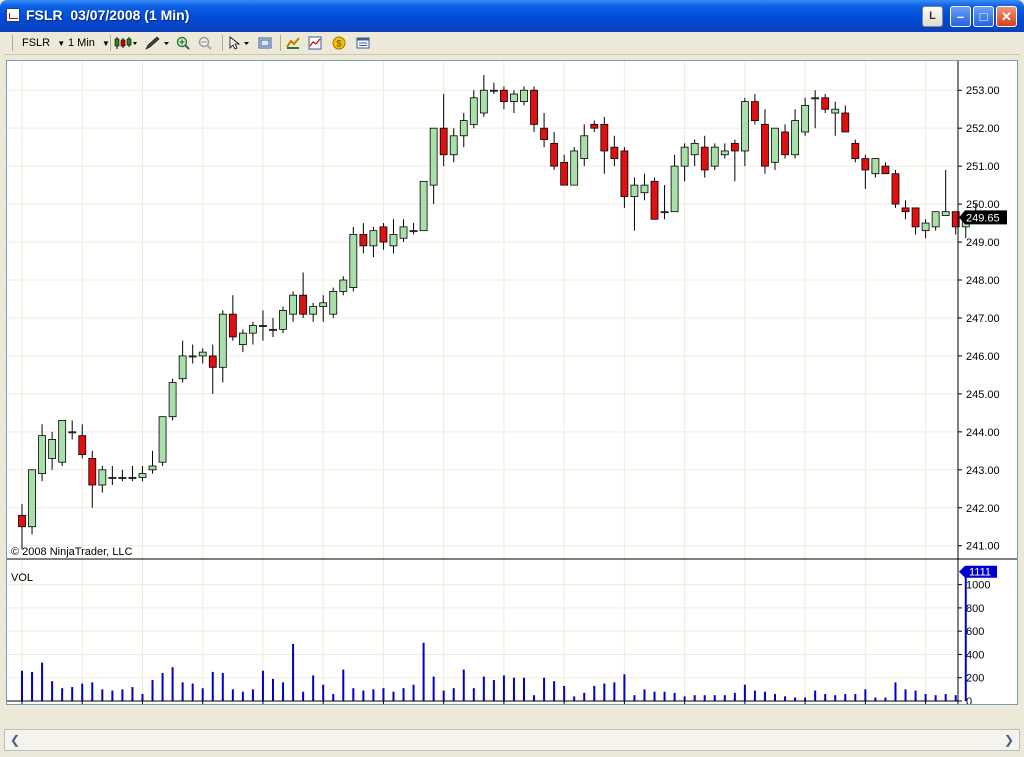 Image resolution: width=1024 pixels, height=757 pixels. Describe the element at coordinates (205, 43) in the screenshot. I see `zoom-out-icon` at that location.